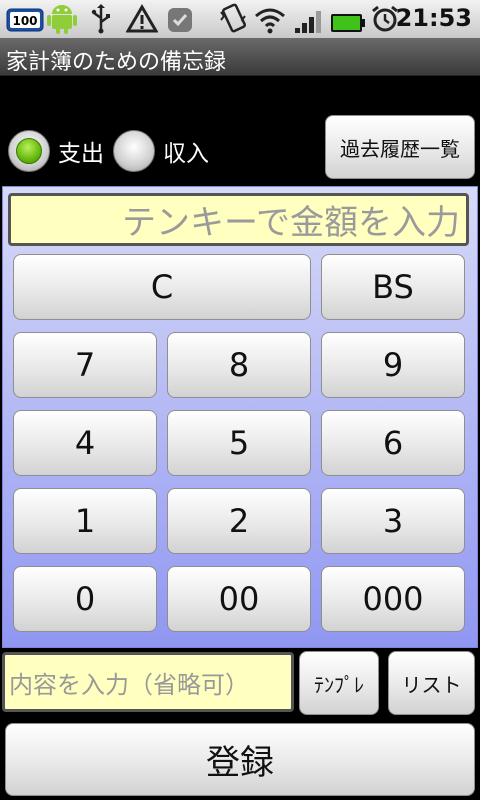 The image size is (480, 800). Describe the element at coordinates (270, 20) in the screenshot. I see `wifi-icon` at that location.